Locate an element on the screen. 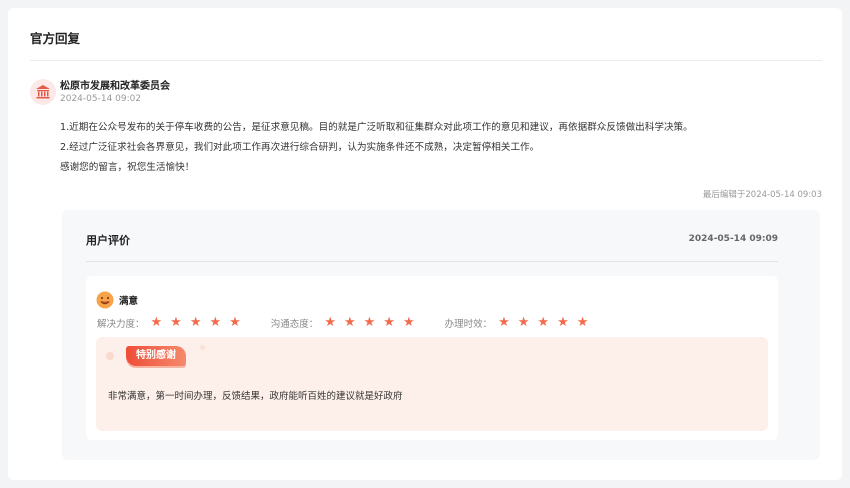 The height and width of the screenshot is (488, 850). evaluation-title: 用户评价 is located at coordinates (108, 240).